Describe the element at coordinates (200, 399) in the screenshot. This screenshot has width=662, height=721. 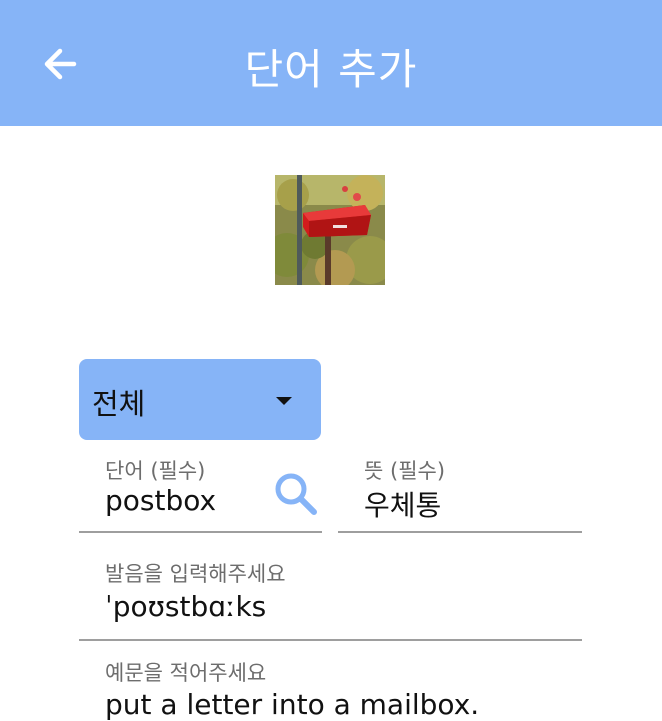
I see `category-dropdown: 전체` at that location.